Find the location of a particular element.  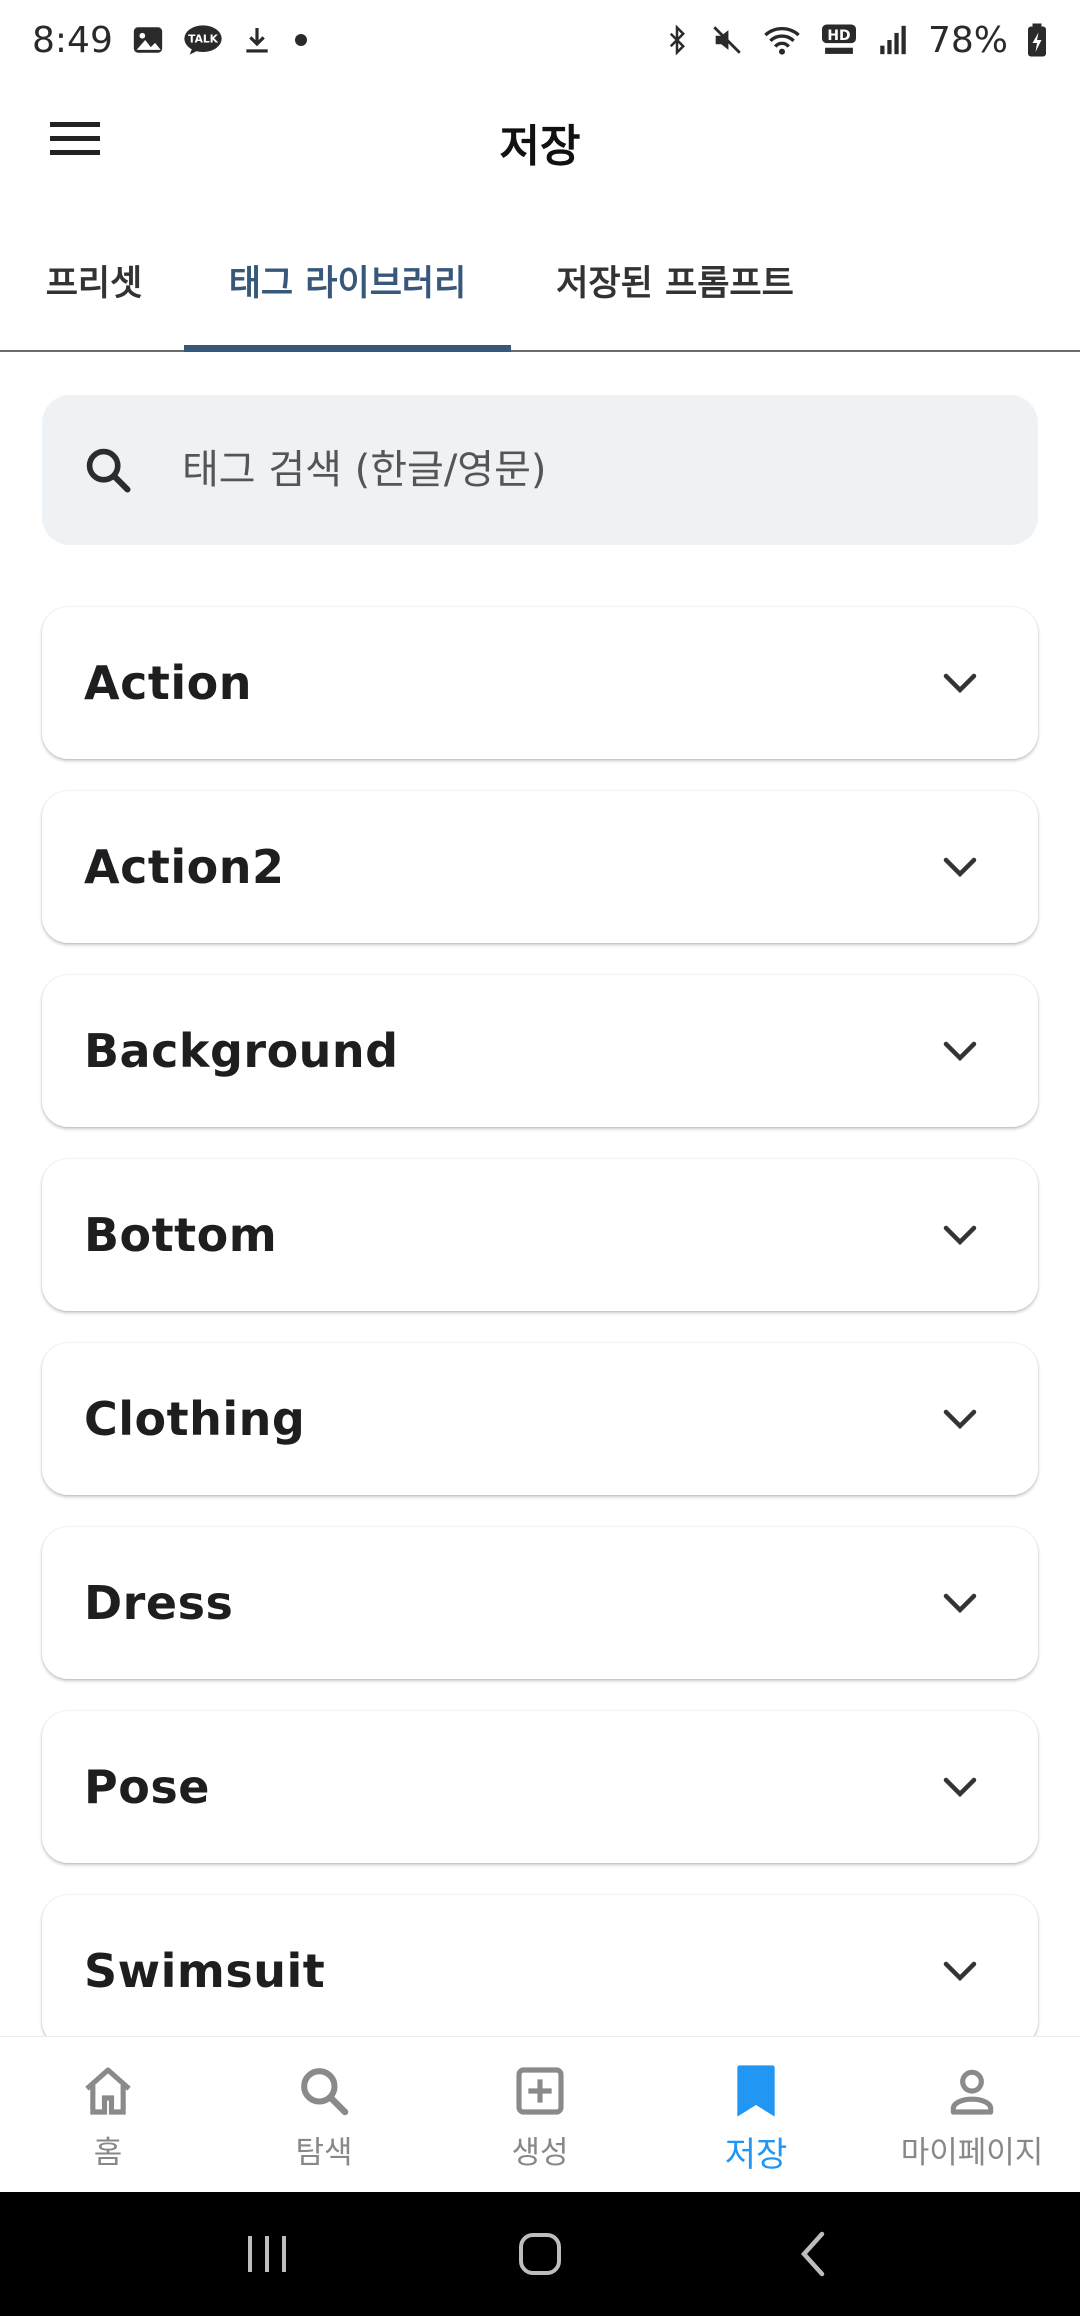

nav-item-explore: 탐색 is located at coordinates (324, 2114).